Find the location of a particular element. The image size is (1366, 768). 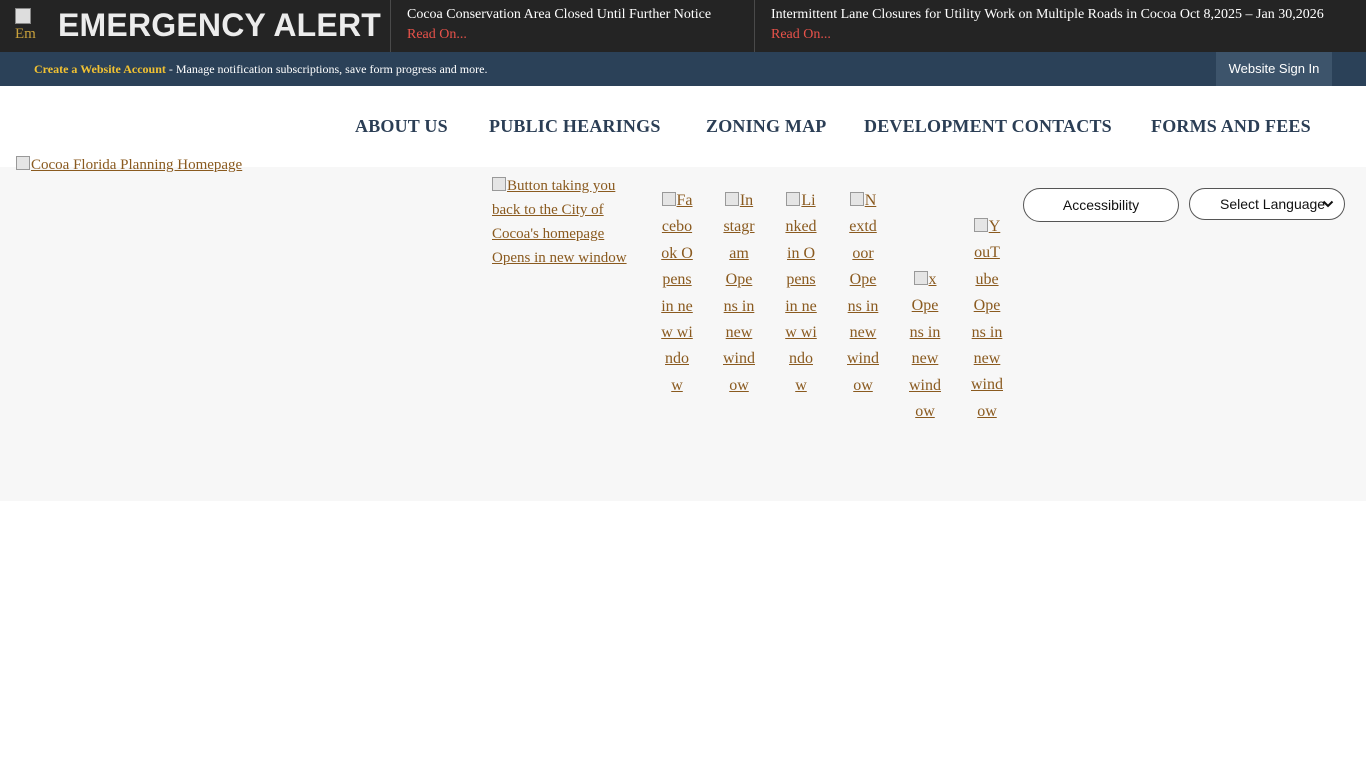

accessibility-button: Accessibility is located at coordinates (1101, 205).